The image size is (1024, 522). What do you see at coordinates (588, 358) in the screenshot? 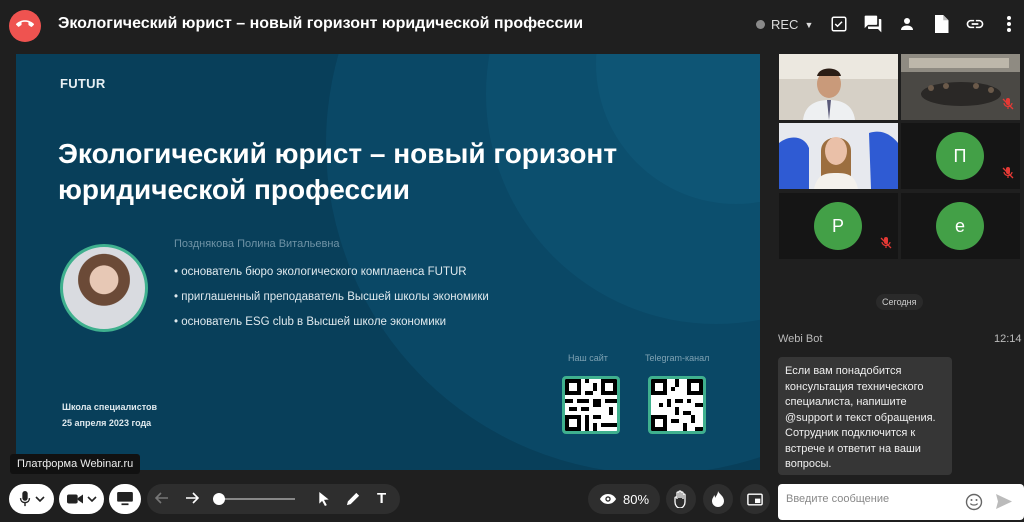
I see `qr-site-label: Наш сайт` at bounding box center [588, 358].